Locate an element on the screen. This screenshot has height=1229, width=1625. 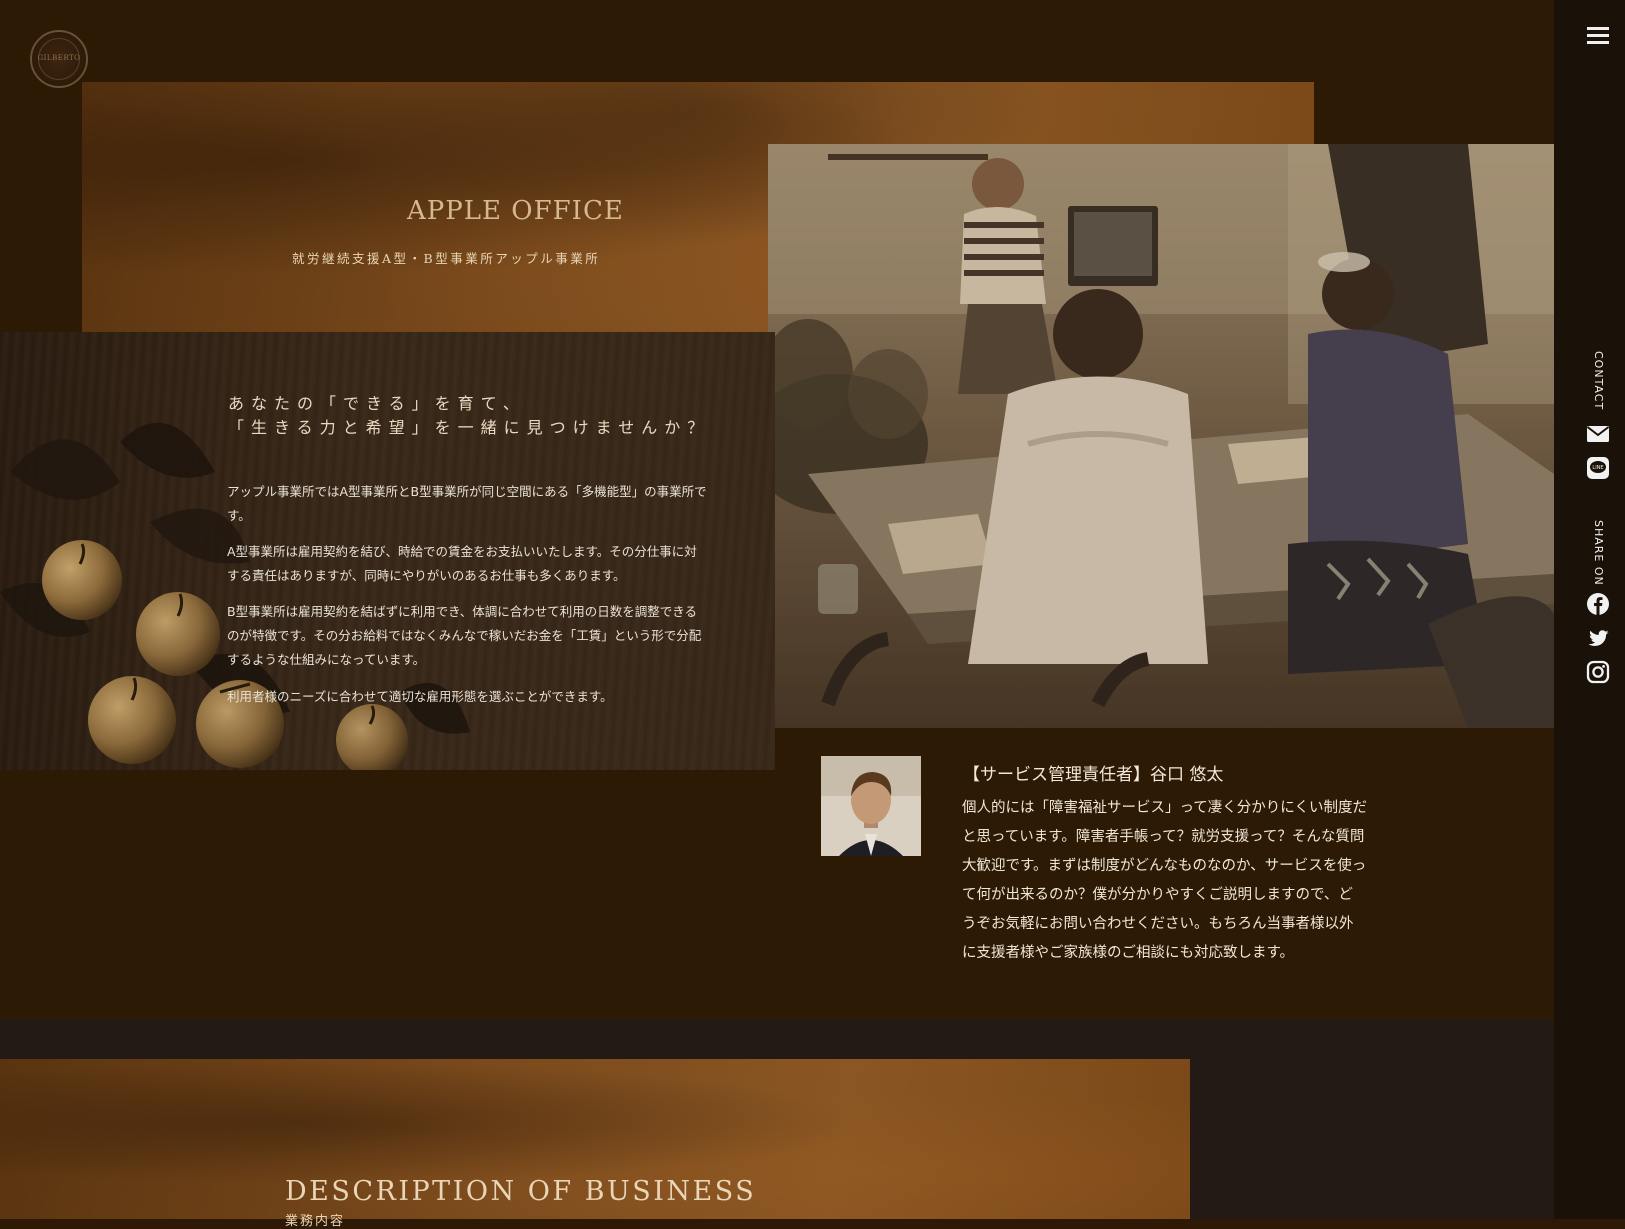
intro-heading-line1: あなたの「できる」を育て、 is located at coordinates (377, 403).